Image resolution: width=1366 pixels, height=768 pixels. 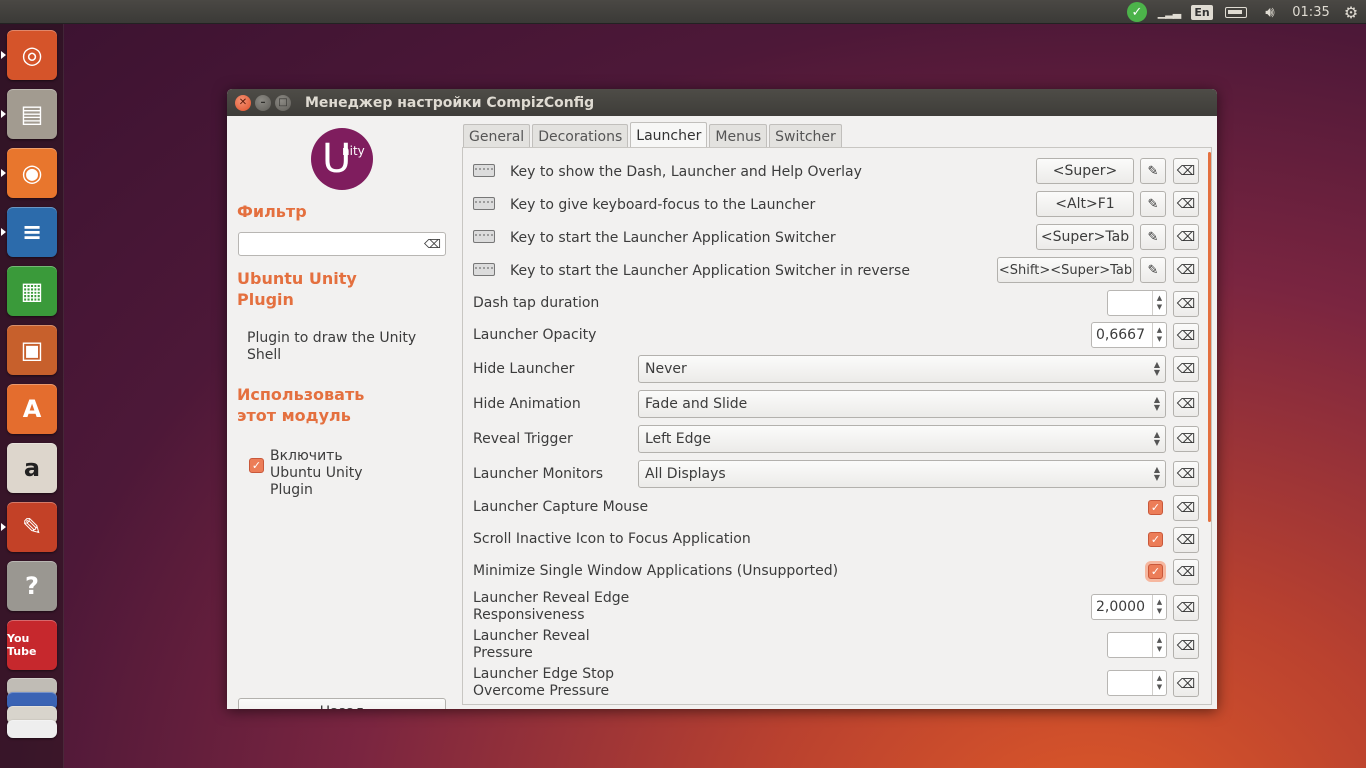 I want to click on enable-plugin-row: ✓ Включить Ubuntu Unity Plugin, so click(x=319, y=473).